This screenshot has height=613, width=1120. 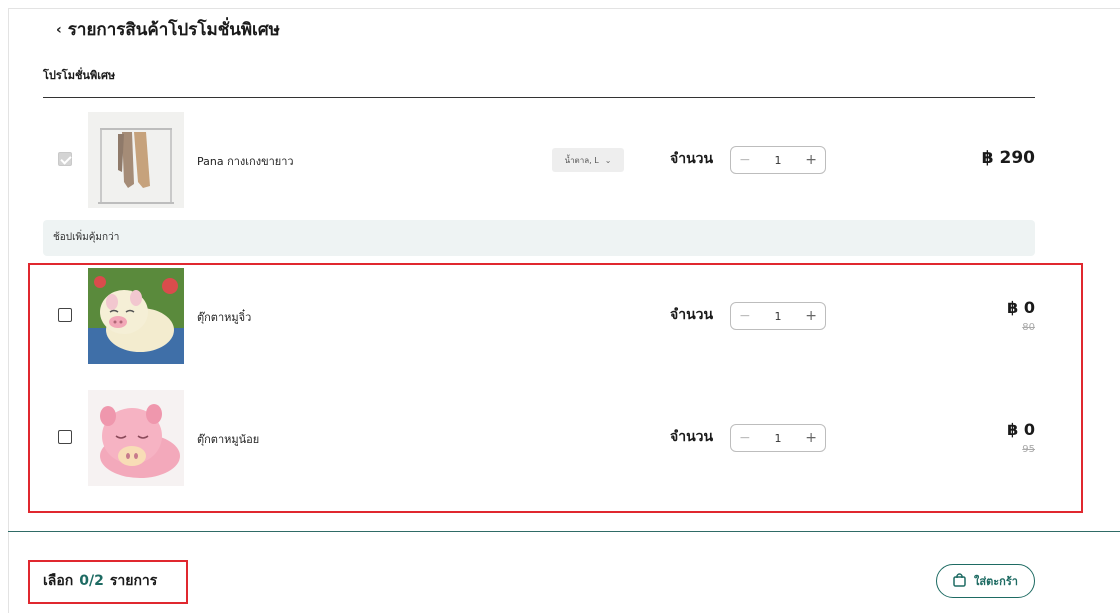 I want to click on addon-bar: ช้อปเพิ่มคุ้มกว่า, so click(x=539, y=238).